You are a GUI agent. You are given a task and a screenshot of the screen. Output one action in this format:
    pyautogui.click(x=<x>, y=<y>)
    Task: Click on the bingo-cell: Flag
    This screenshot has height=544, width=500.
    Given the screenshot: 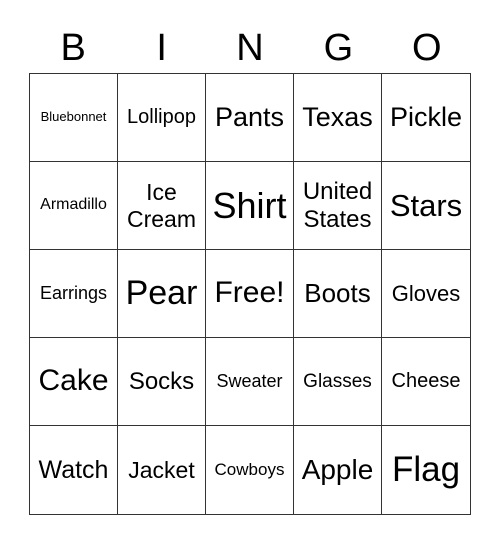 What is the action you would take?
    pyautogui.click(x=426, y=470)
    